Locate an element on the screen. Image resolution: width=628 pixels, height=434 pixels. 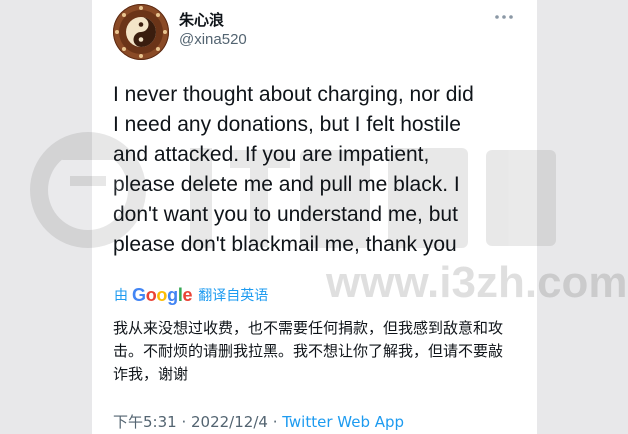
more-horizontal-icon is located at coordinates (504, 17).